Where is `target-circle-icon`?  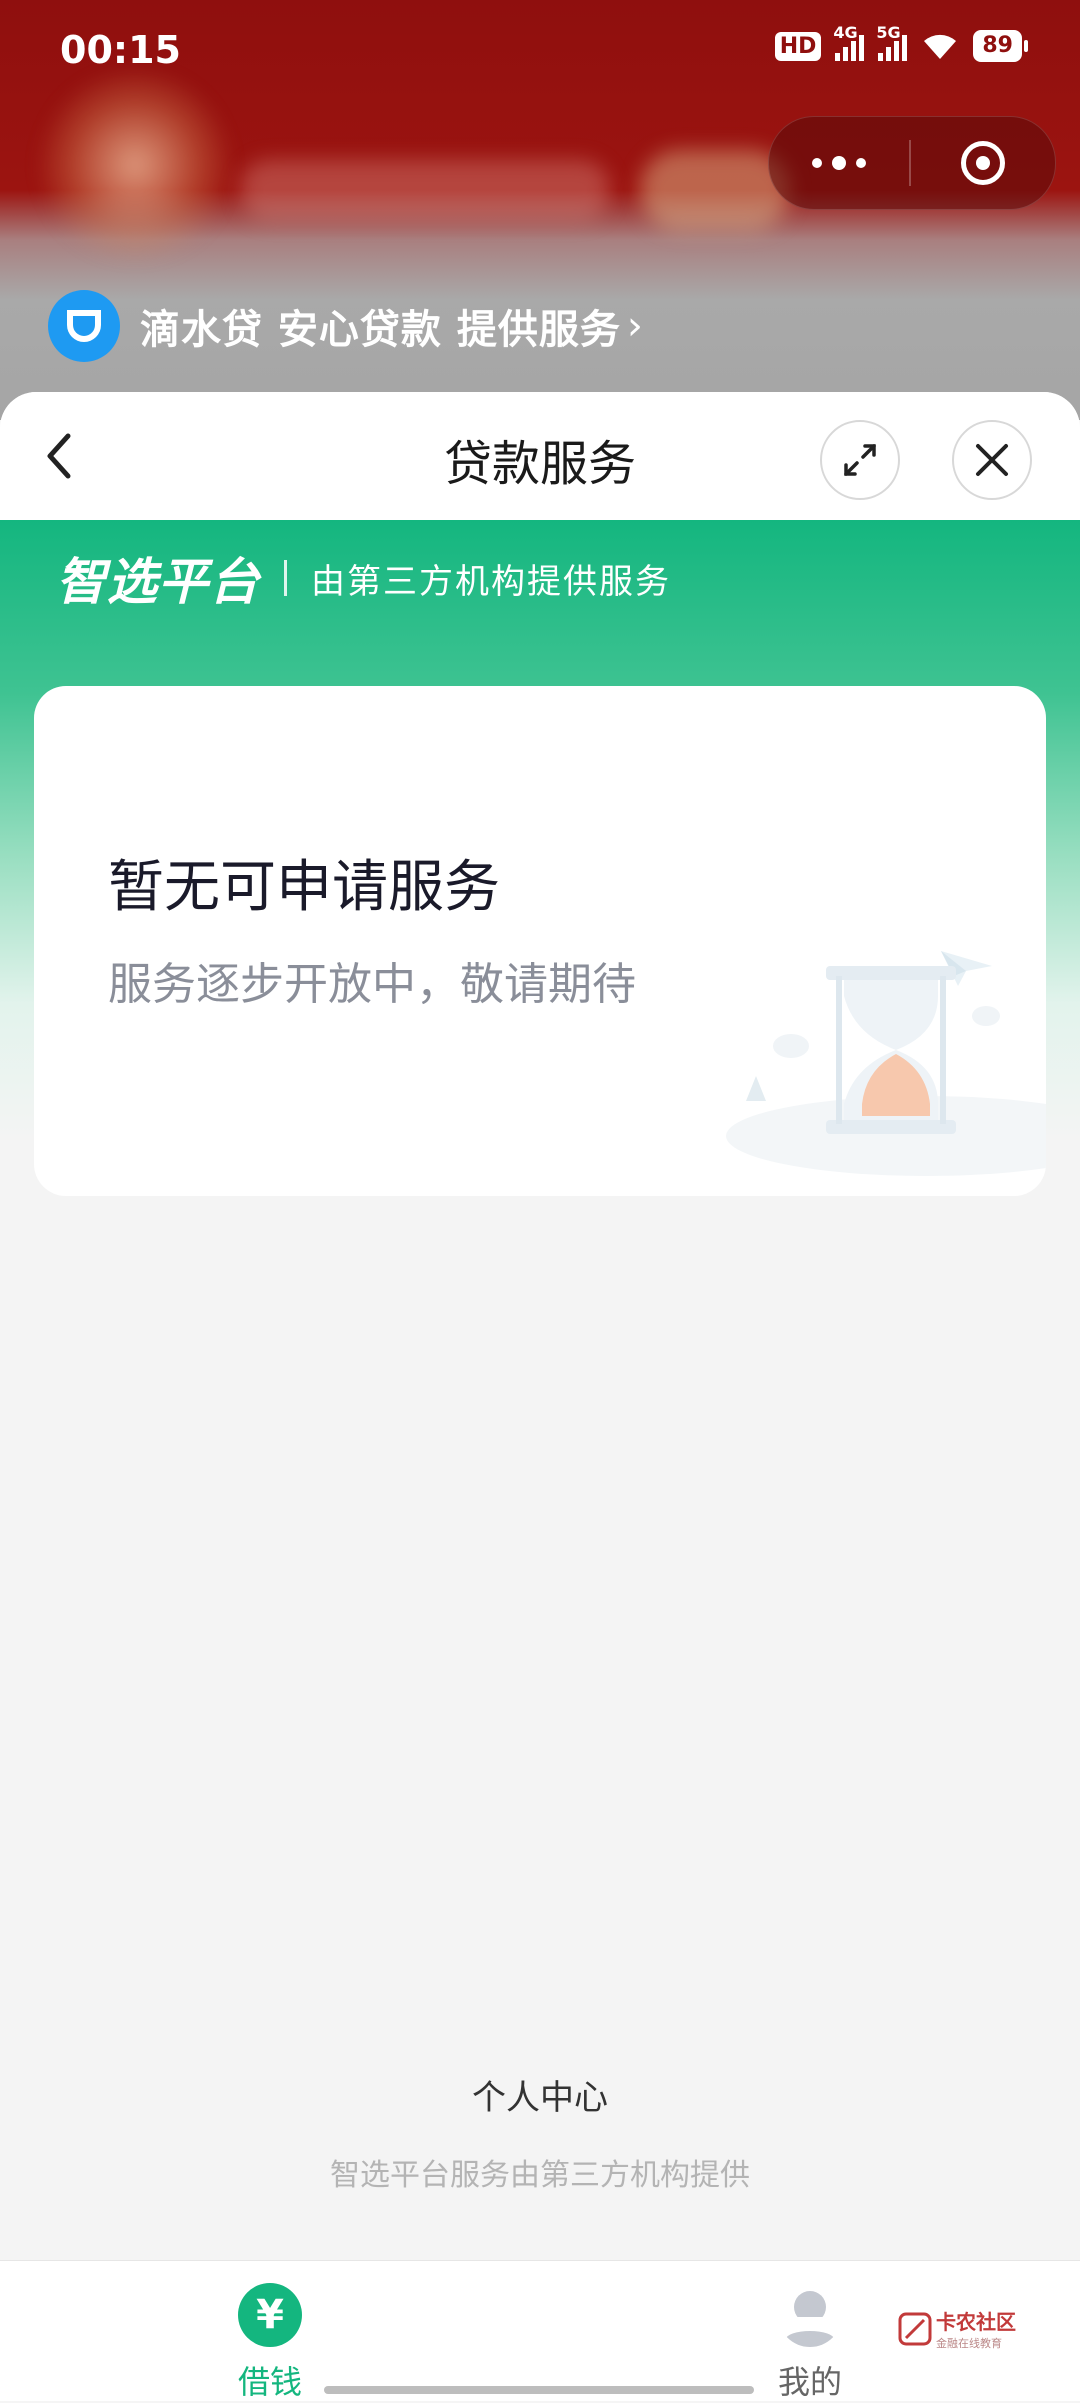
target-circle-icon is located at coordinates (983, 163).